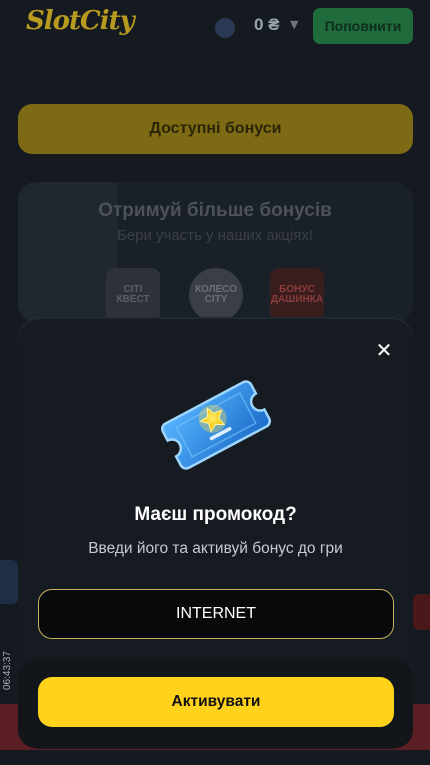 The width and height of the screenshot is (430, 765). What do you see at coordinates (297, 295) in the screenshot?
I see `bonus-machine-badge: БОНУС ДАШИНКА` at bounding box center [297, 295].